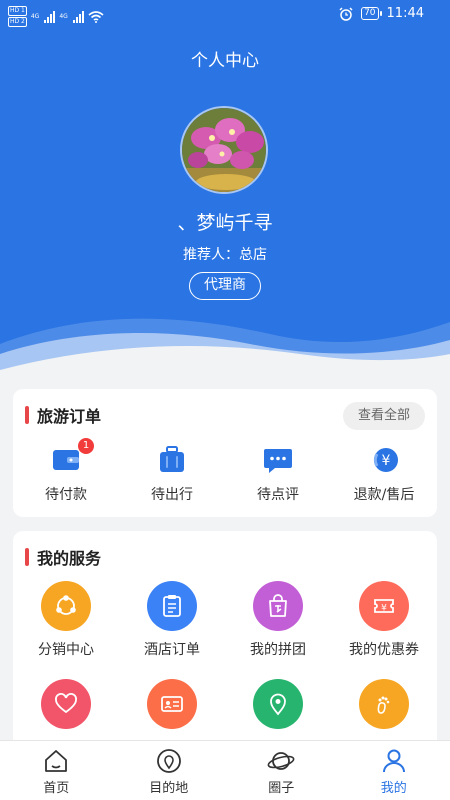 This screenshot has width=450, height=800. Describe the element at coordinates (393, 788) in the screenshot. I see `tab-label: 我的` at that location.